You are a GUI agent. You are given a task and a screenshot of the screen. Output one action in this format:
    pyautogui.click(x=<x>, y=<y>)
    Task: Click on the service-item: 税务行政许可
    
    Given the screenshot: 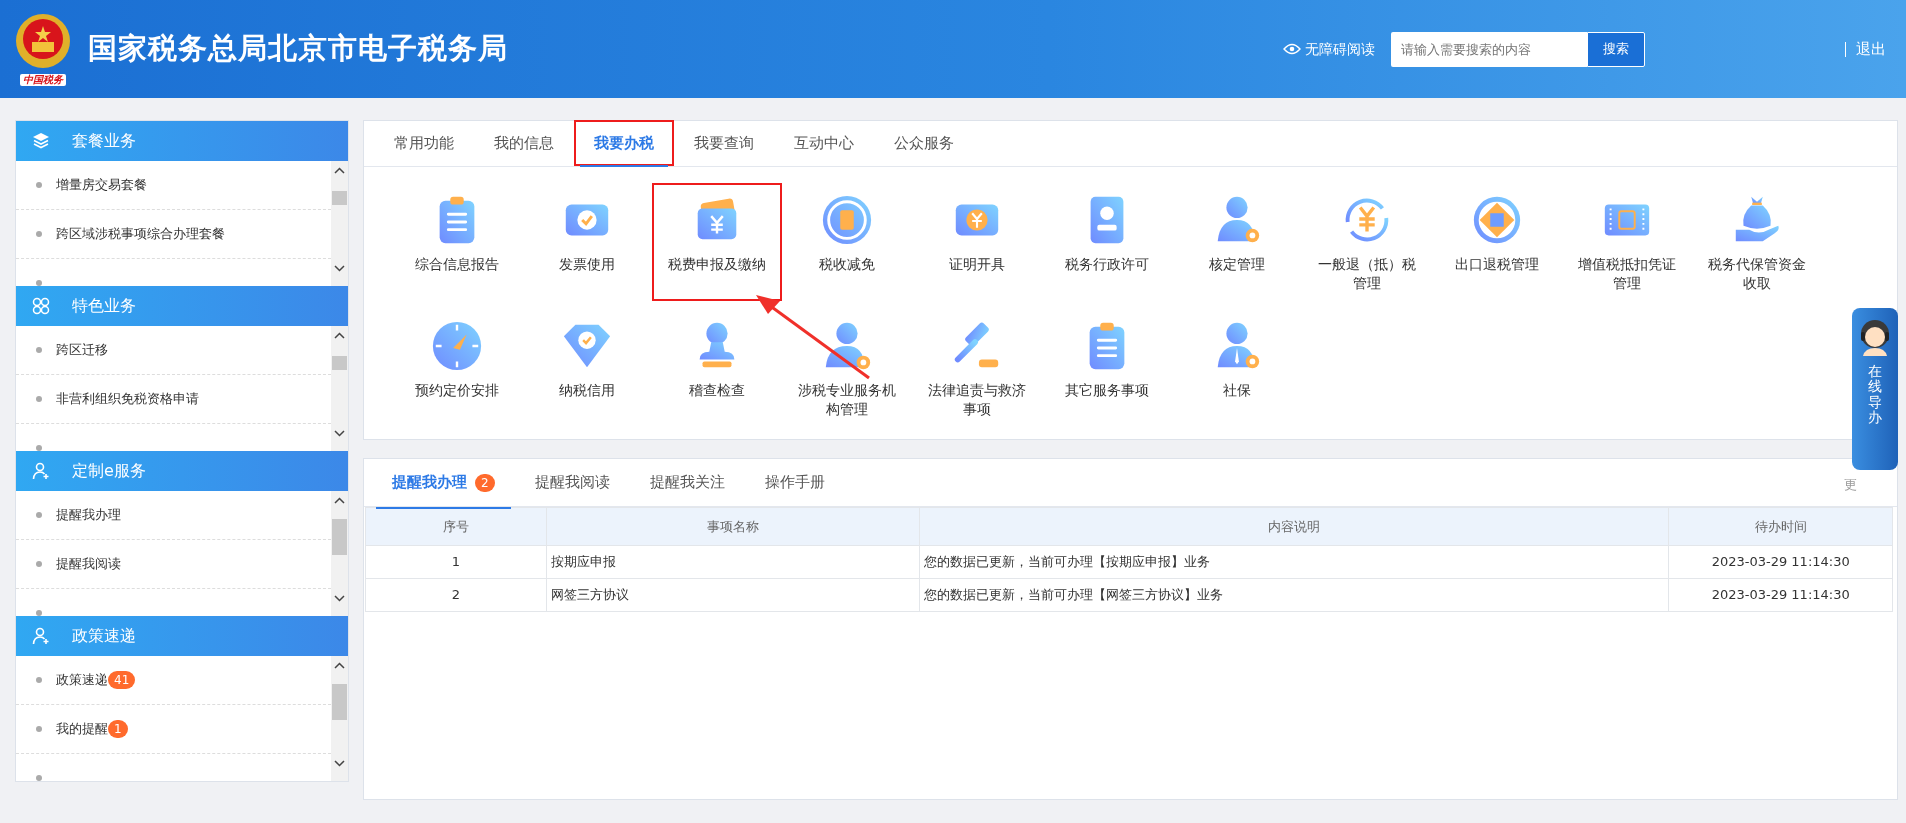 What is the action you would take?
    pyautogui.click(x=1107, y=242)
    